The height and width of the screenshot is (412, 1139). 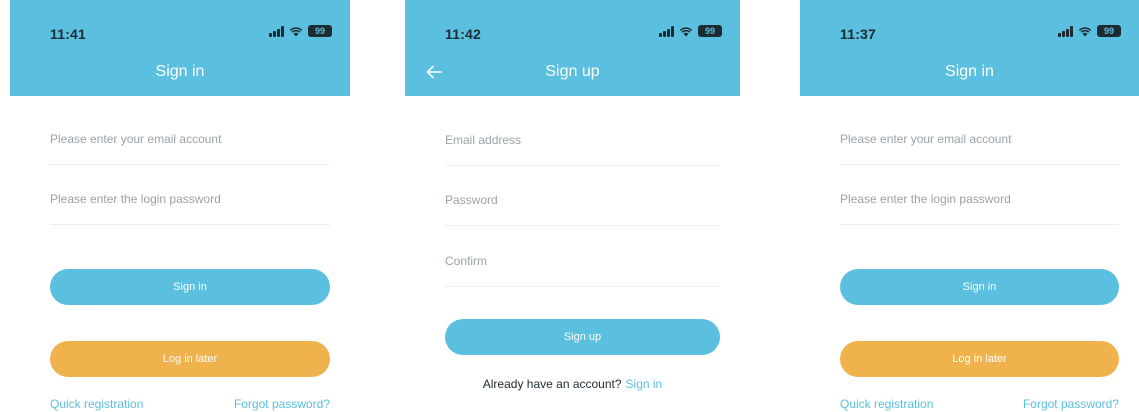 I want to click on status-time: 11:42, so click(x=463, y=34).